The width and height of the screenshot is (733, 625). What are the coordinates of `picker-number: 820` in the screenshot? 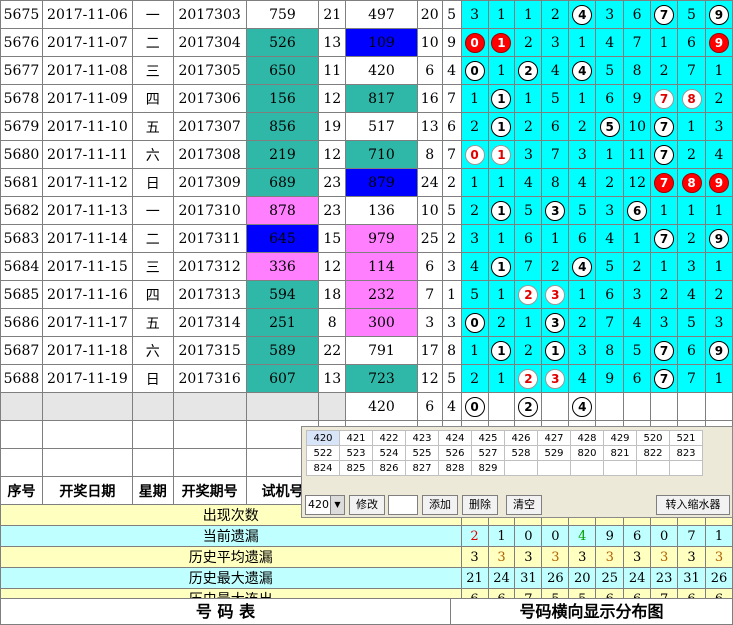 It's located at (587, 453).